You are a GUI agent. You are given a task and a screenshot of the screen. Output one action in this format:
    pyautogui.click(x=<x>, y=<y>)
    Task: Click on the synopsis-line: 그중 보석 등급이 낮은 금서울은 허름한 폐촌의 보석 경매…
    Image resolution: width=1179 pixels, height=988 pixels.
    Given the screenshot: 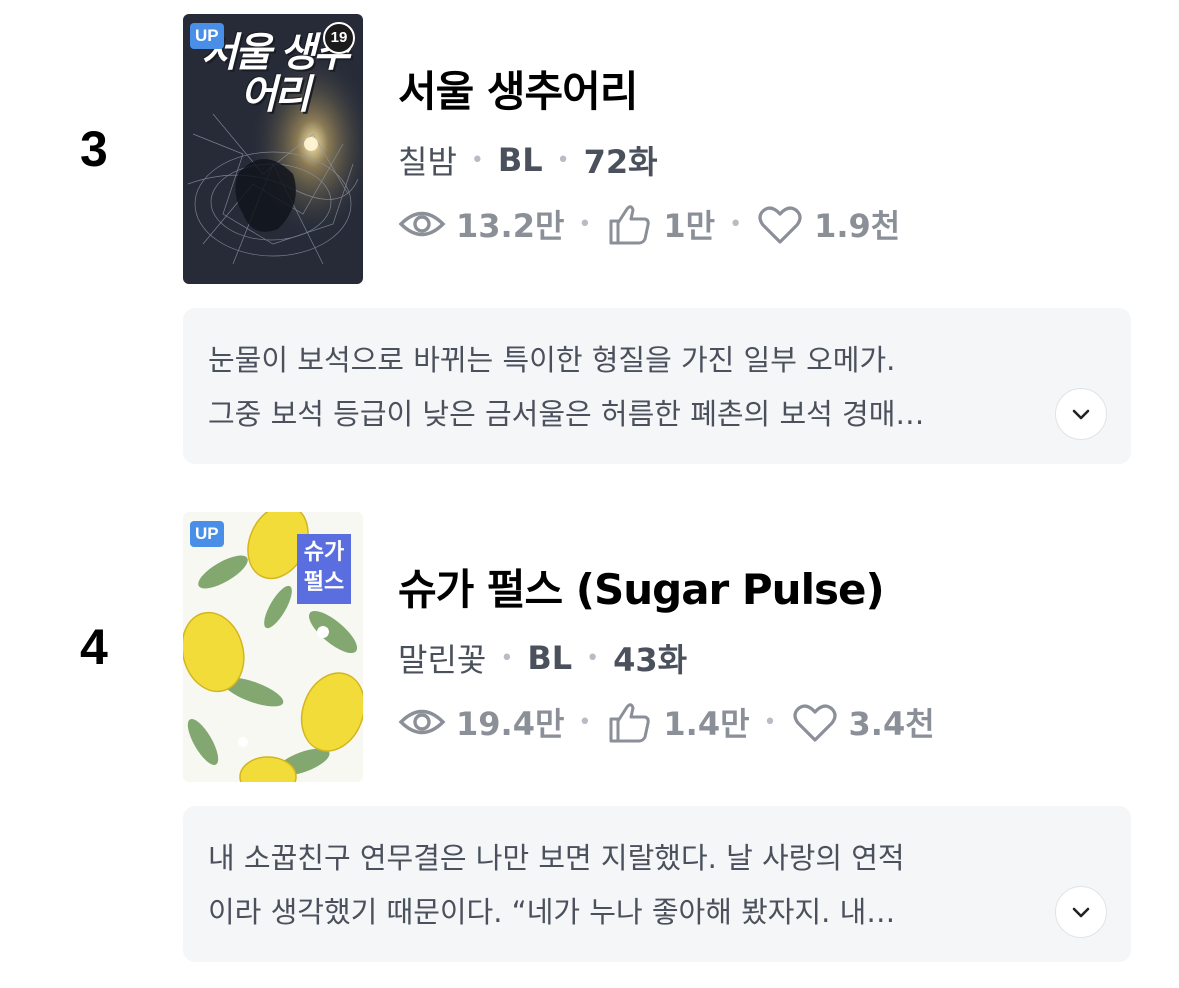 What is the action you would take?
    pyautogui.click(x=566, y=414)
    